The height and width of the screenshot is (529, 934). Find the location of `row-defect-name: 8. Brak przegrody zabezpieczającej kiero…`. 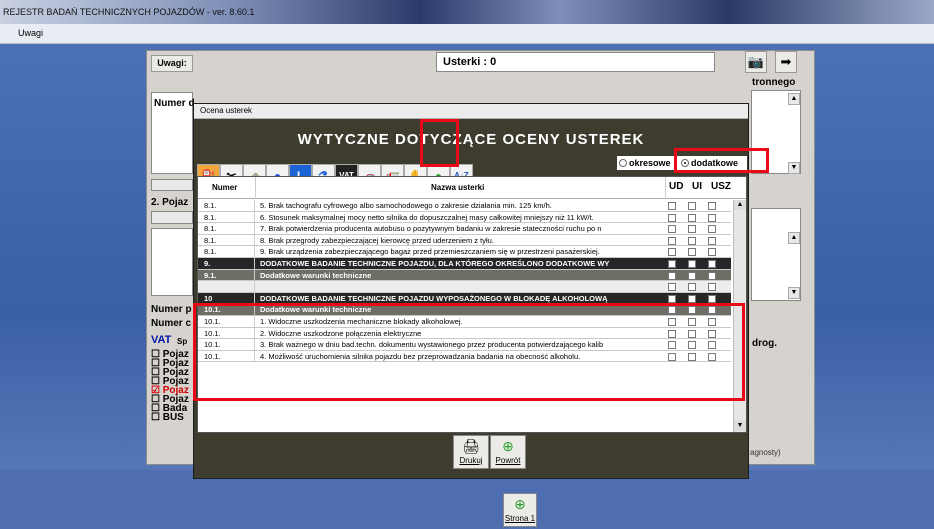

row-defect-name: 8. Brak przegrody zabezpieczającej kiero… is located at coordinates (377, 240).